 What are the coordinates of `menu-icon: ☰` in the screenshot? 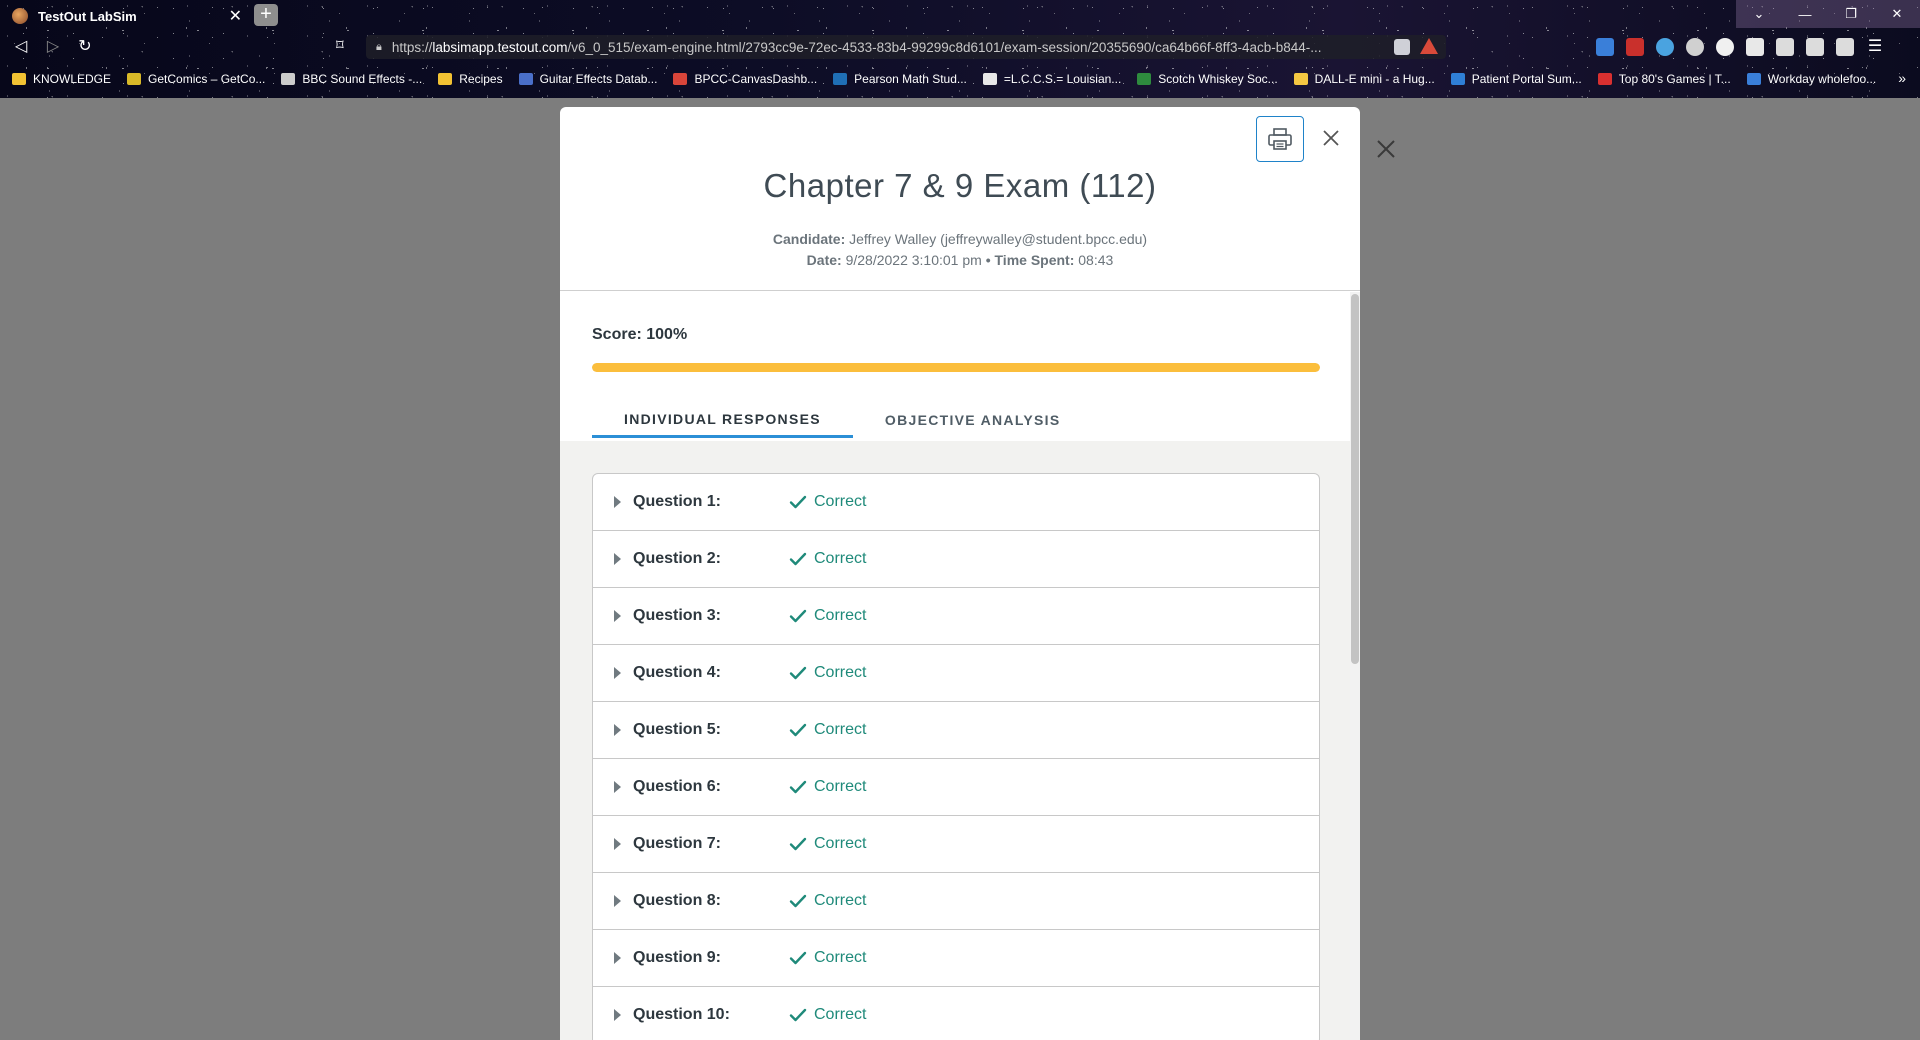 It's located at (1875, 47).